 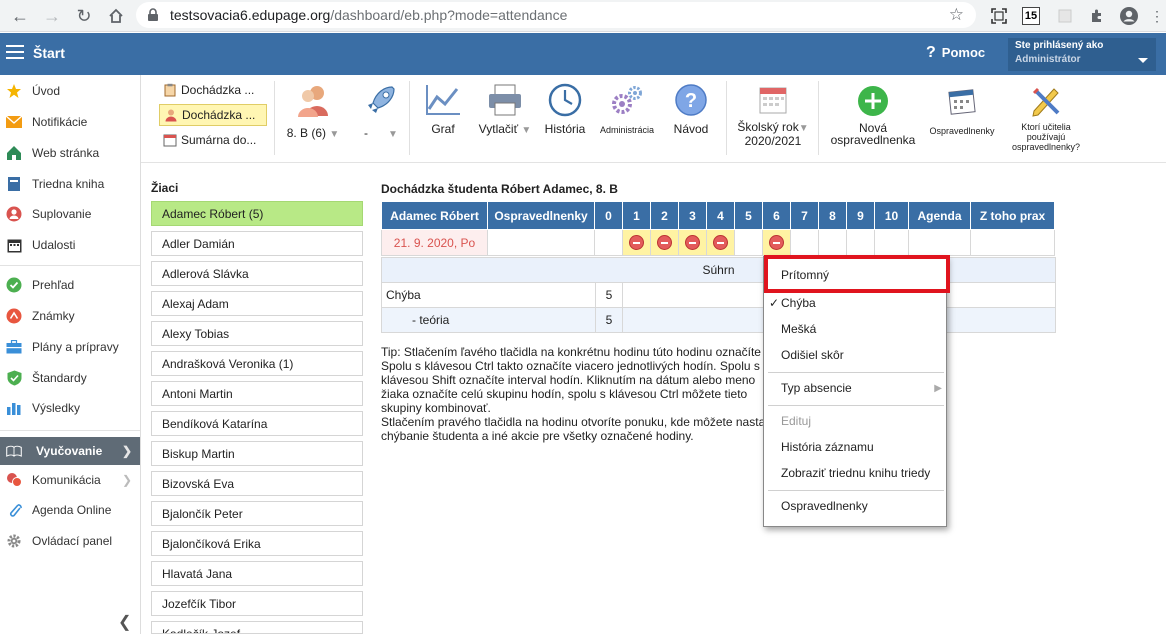 What do you see at coordinates (999, 16) in the screenshot?
I see `screen-capture-icon` at bounding box center [999, 16].